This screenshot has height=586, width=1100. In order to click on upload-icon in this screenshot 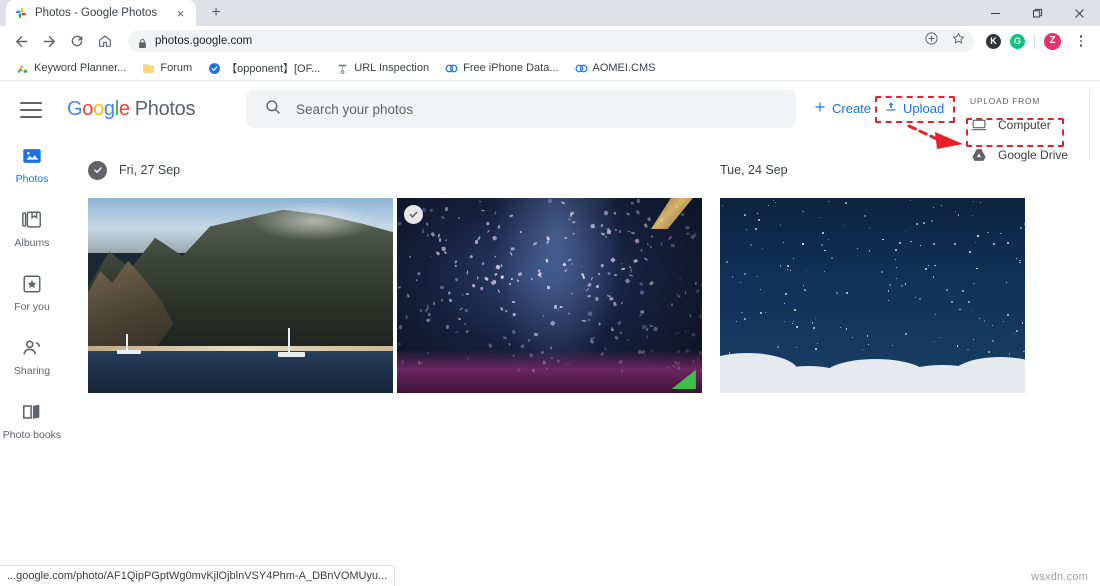, I will do `click(891, 108)`.